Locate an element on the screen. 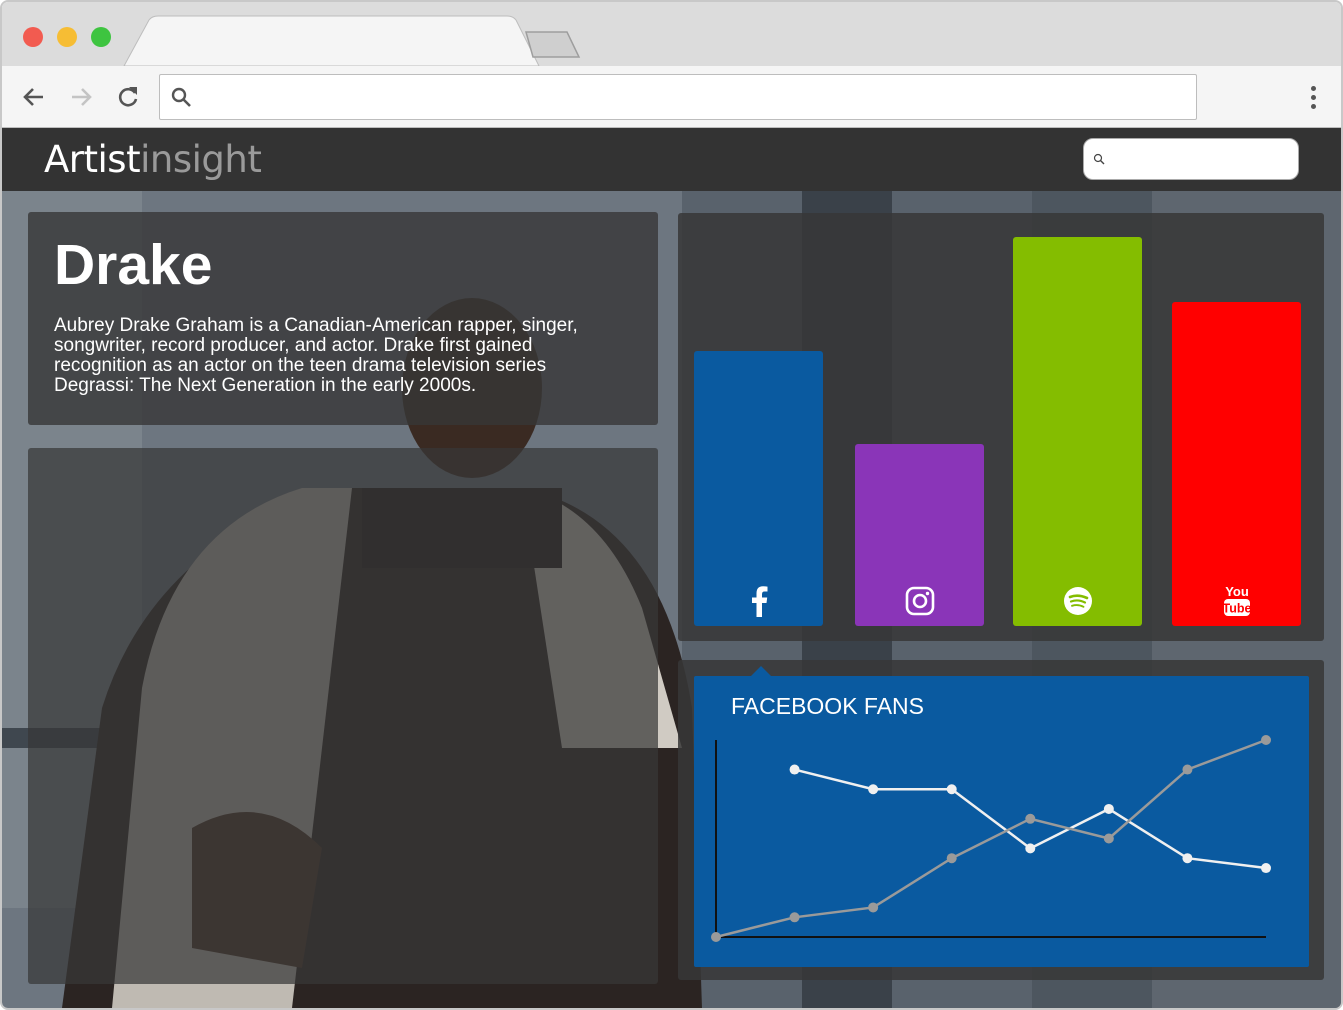  spotify-bar is located at coordinates (1077, 431).